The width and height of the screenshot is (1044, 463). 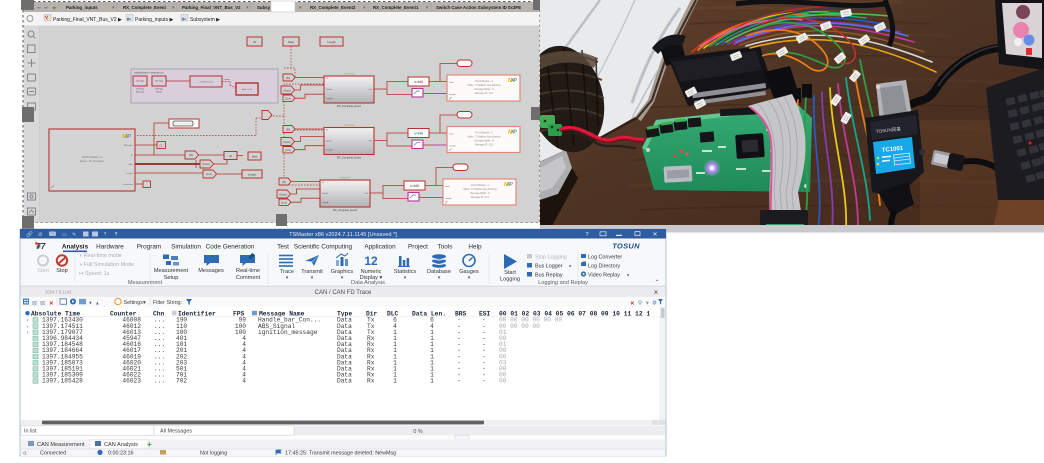 What do you see at coordinates (100, 256) in the screenshot?
I see `svg-text: ◖ Real-time mode` at bounding box center [100, 256].